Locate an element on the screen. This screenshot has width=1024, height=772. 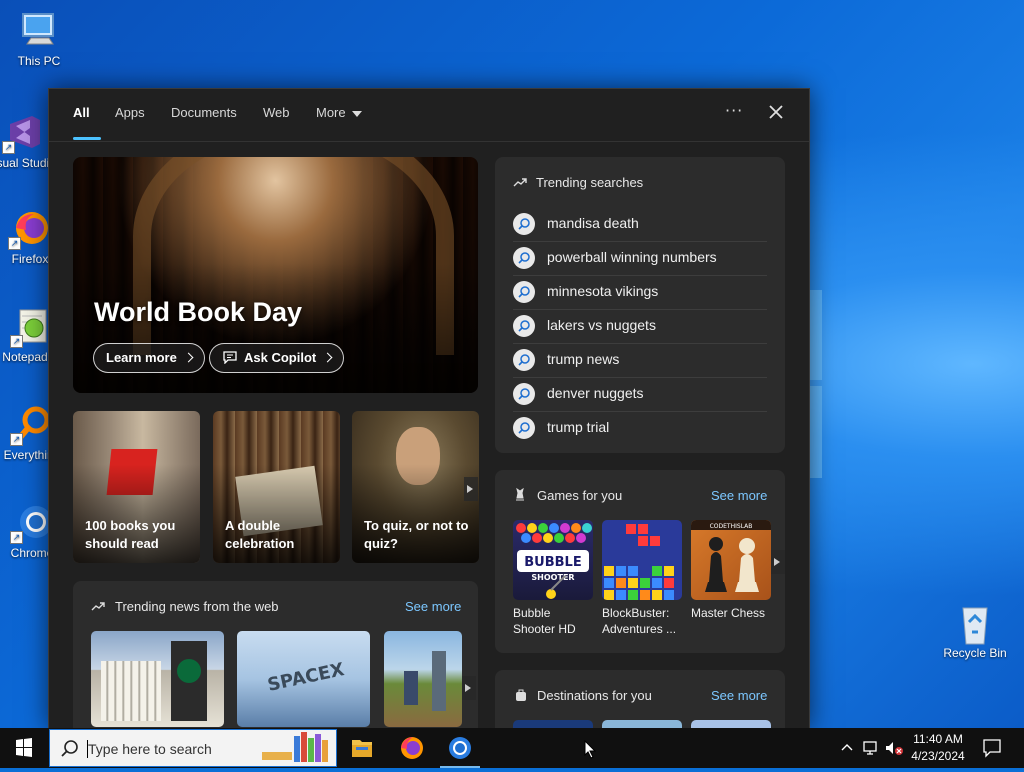
desktop-icon-label: Recycle Bin is located at coordinates (975, 653).